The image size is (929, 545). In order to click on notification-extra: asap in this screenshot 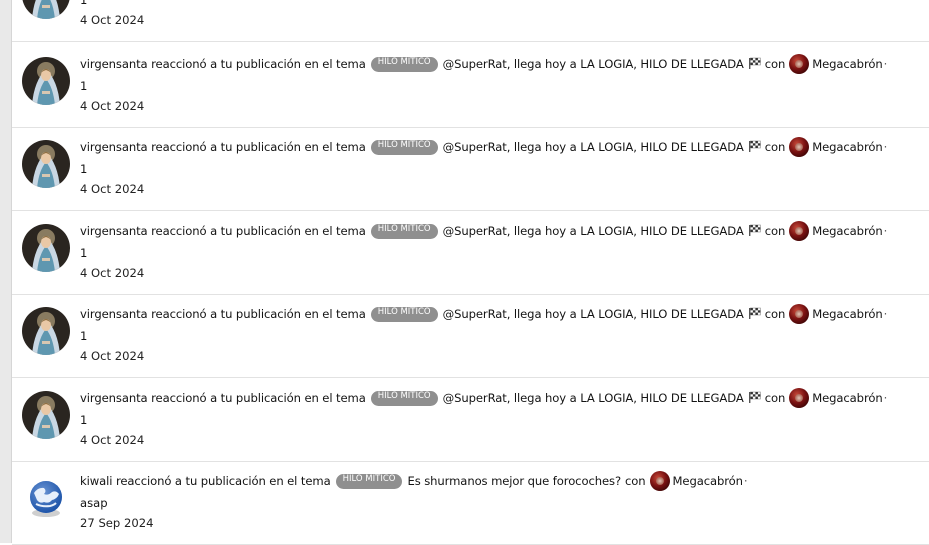, I will do `click(94, 503)`.